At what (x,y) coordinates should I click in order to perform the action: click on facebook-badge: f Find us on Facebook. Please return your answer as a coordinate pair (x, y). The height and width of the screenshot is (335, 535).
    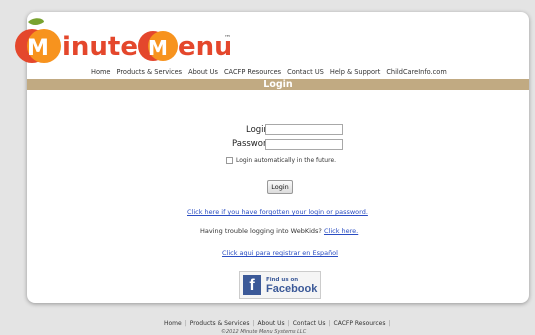
    Looking at the image, I should click on (280, 285).